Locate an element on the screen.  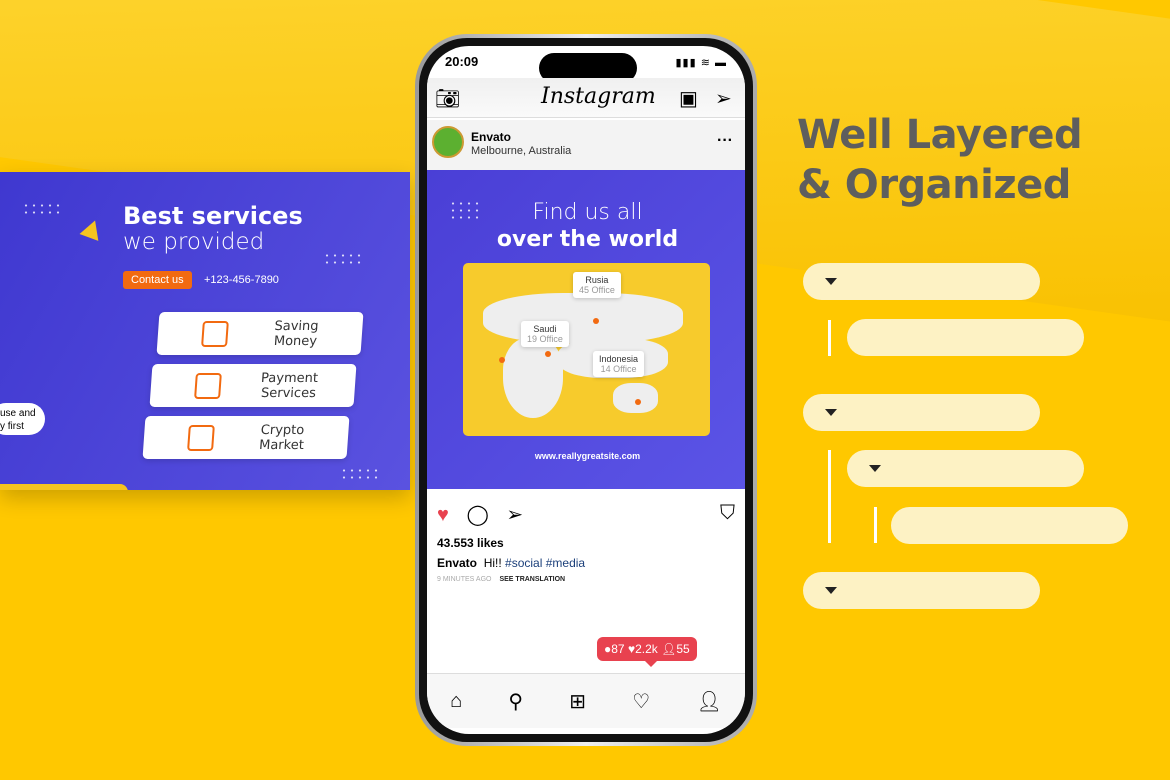
card-icon is located at coordinates (208, 385).